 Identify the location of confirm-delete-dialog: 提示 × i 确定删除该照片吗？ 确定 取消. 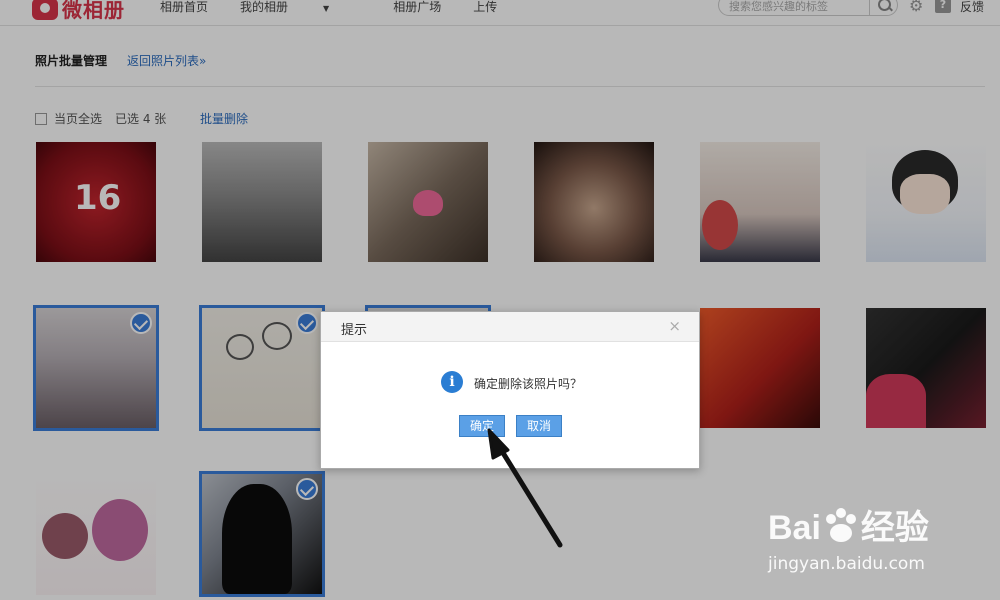
(510, 390).